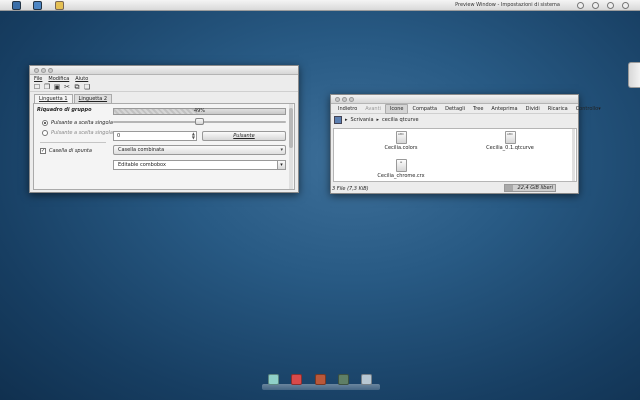 This screenshot has height=400, width=640. What do you see at coordinates (373, 109) in the screenshot?
I see `forward-button: Avanti` at bounding box center [373, 109].